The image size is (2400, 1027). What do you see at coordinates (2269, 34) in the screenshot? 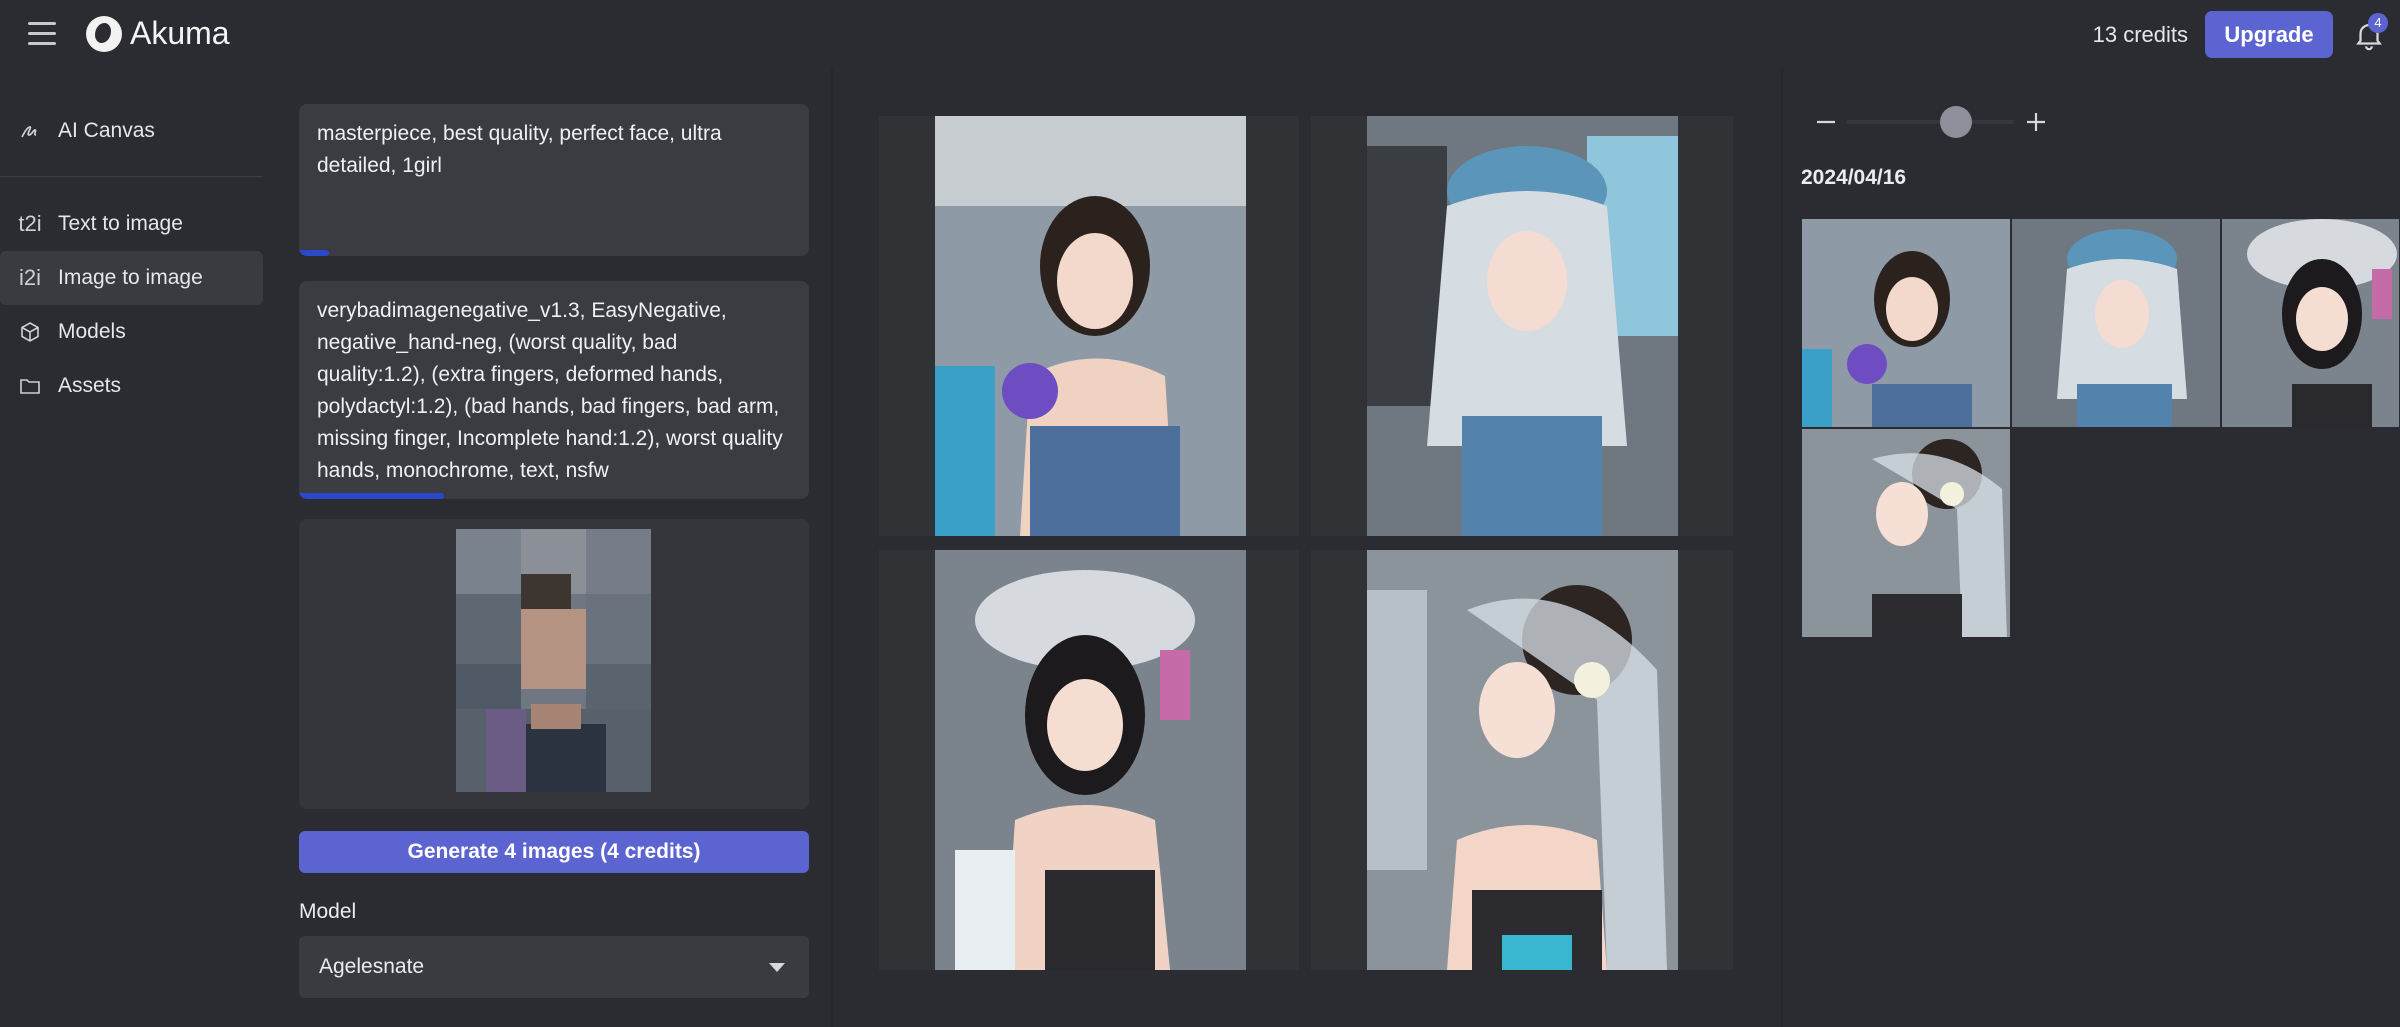
I see `upgrade-button: Upgrade` at bounding box center [2269, 34].